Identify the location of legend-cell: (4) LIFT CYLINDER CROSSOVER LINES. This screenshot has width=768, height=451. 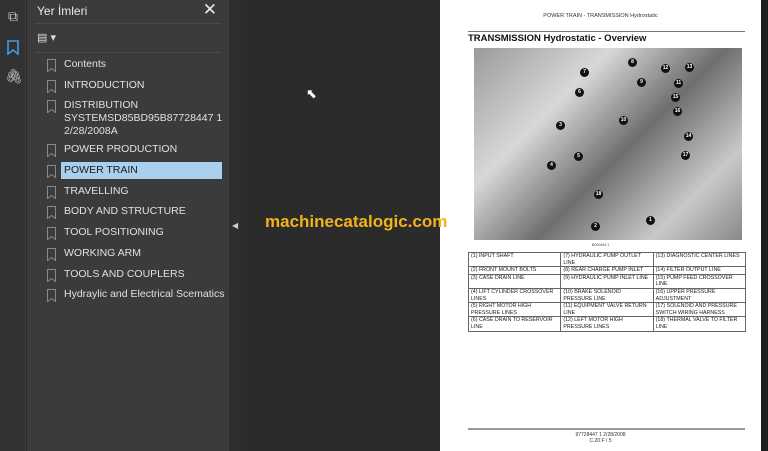
(514, 295).